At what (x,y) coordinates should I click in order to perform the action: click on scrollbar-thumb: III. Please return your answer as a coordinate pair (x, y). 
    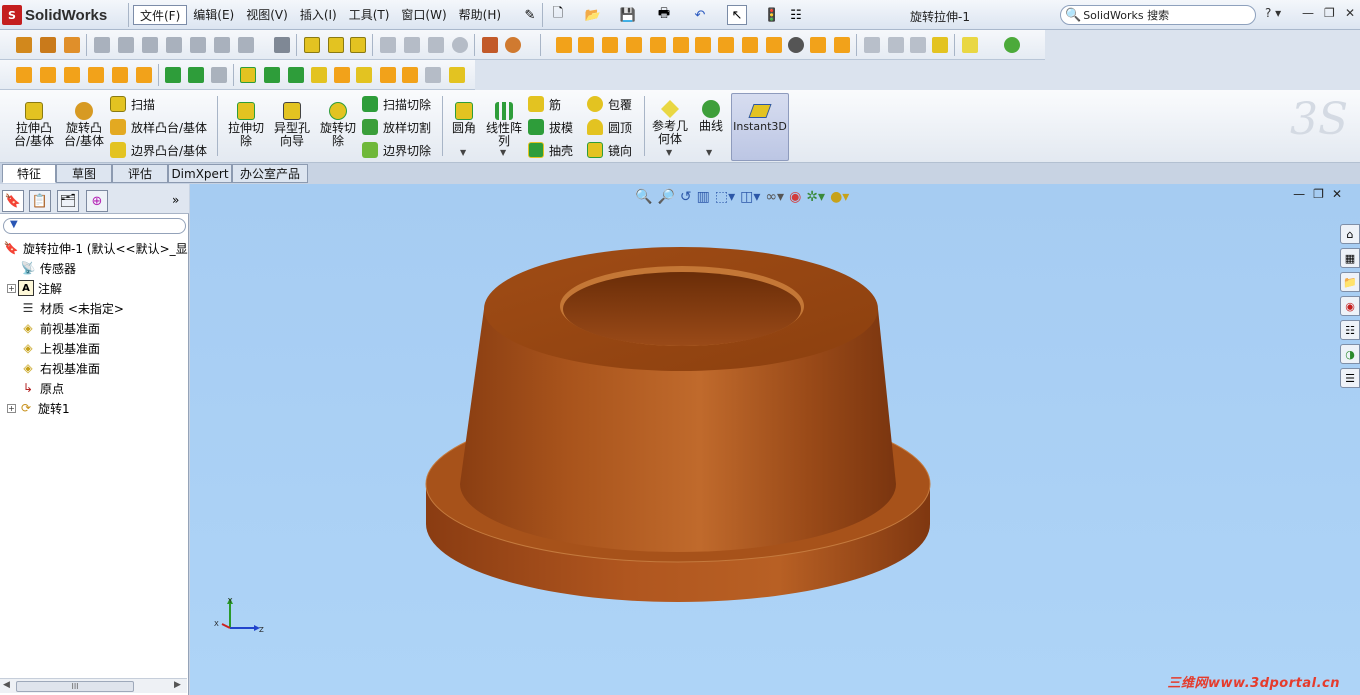
    Looking at the image, I should click on (75, 686).